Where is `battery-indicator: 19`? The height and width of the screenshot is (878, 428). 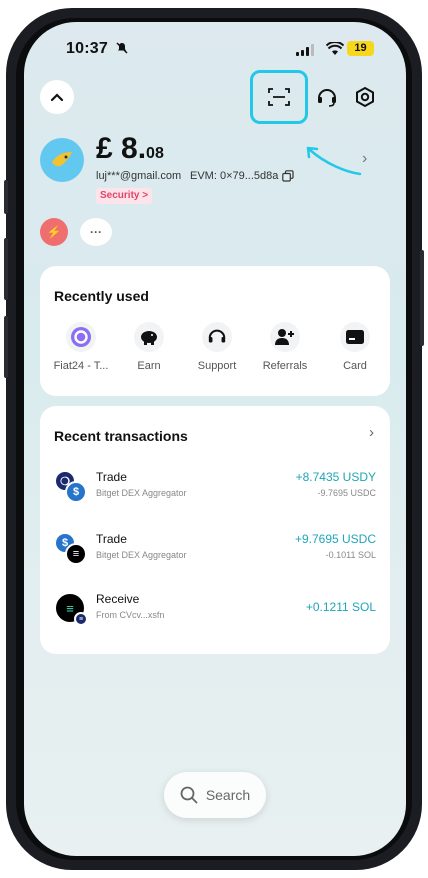
battery-indicator: 19 is located at coordinates (360, 48).